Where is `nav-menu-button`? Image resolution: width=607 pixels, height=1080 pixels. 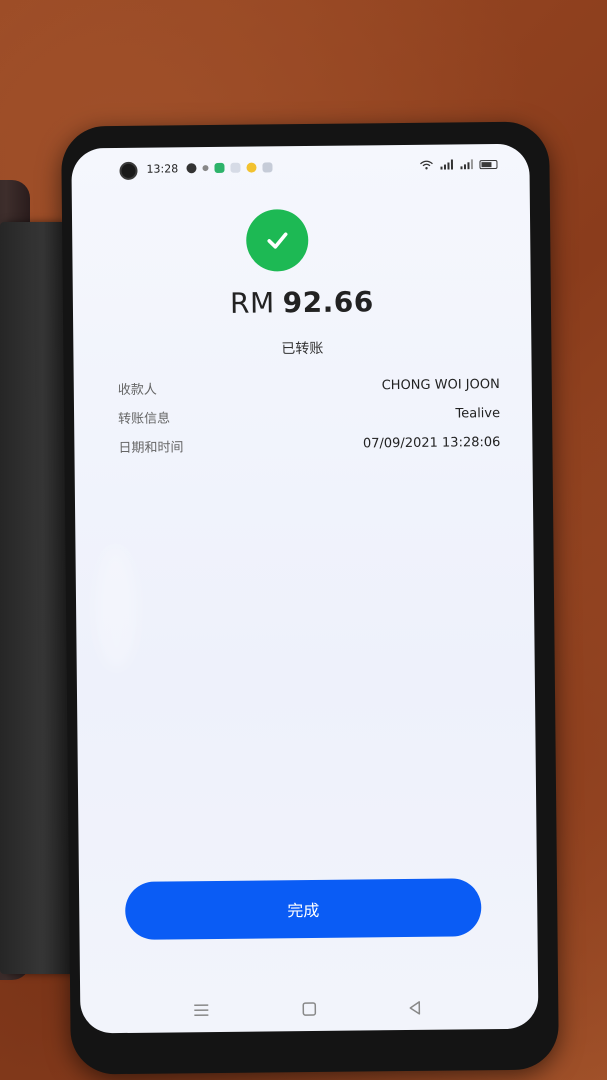 nav-menu-button is located at coordinates (201, 1010).